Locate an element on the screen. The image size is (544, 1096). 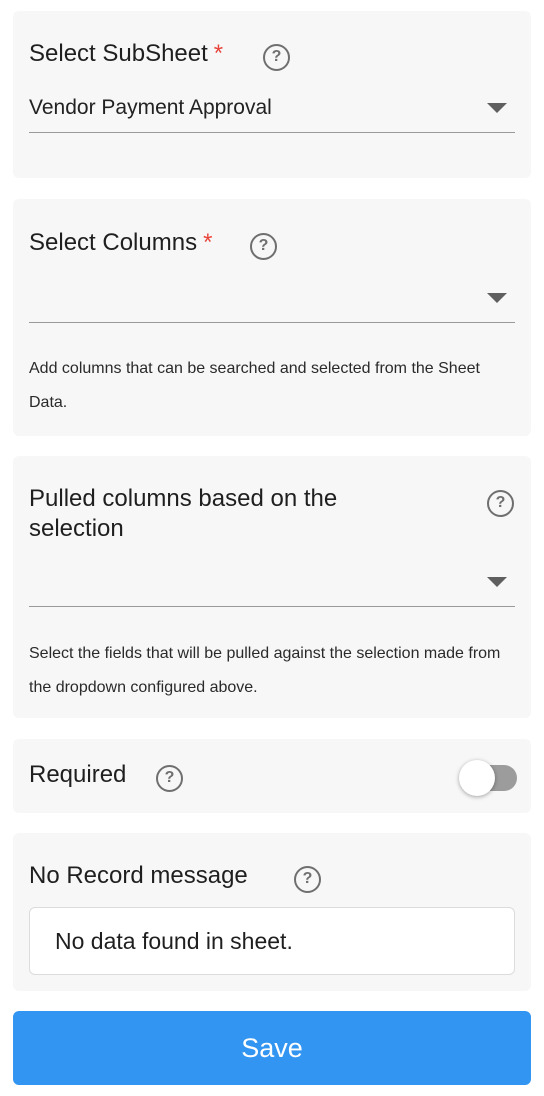
save-button: Save is located at coordinates (272, 1048).